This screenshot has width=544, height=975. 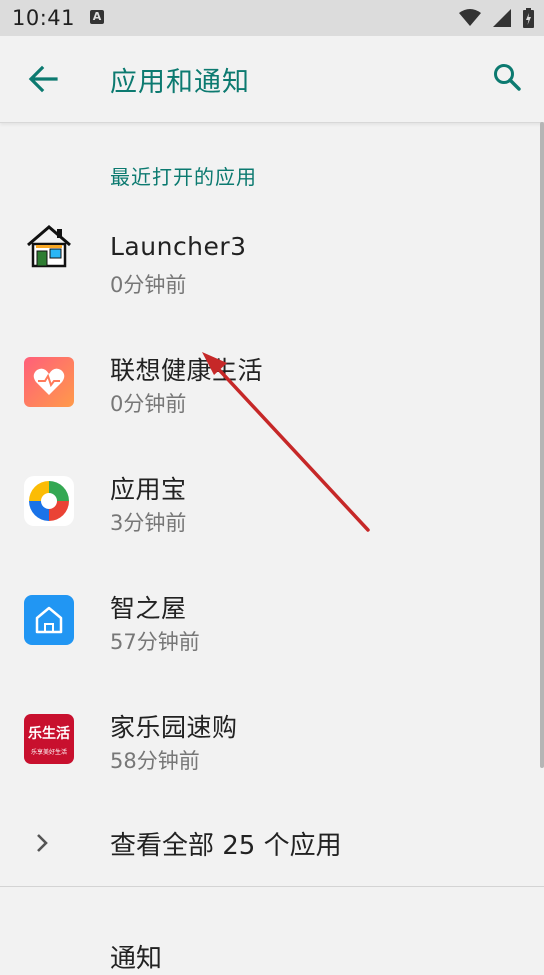 What do you see at coordinates (49, 382) in the screenshot?
I see `lenovo-health-heart-icon` at bounding box center [49, 382].